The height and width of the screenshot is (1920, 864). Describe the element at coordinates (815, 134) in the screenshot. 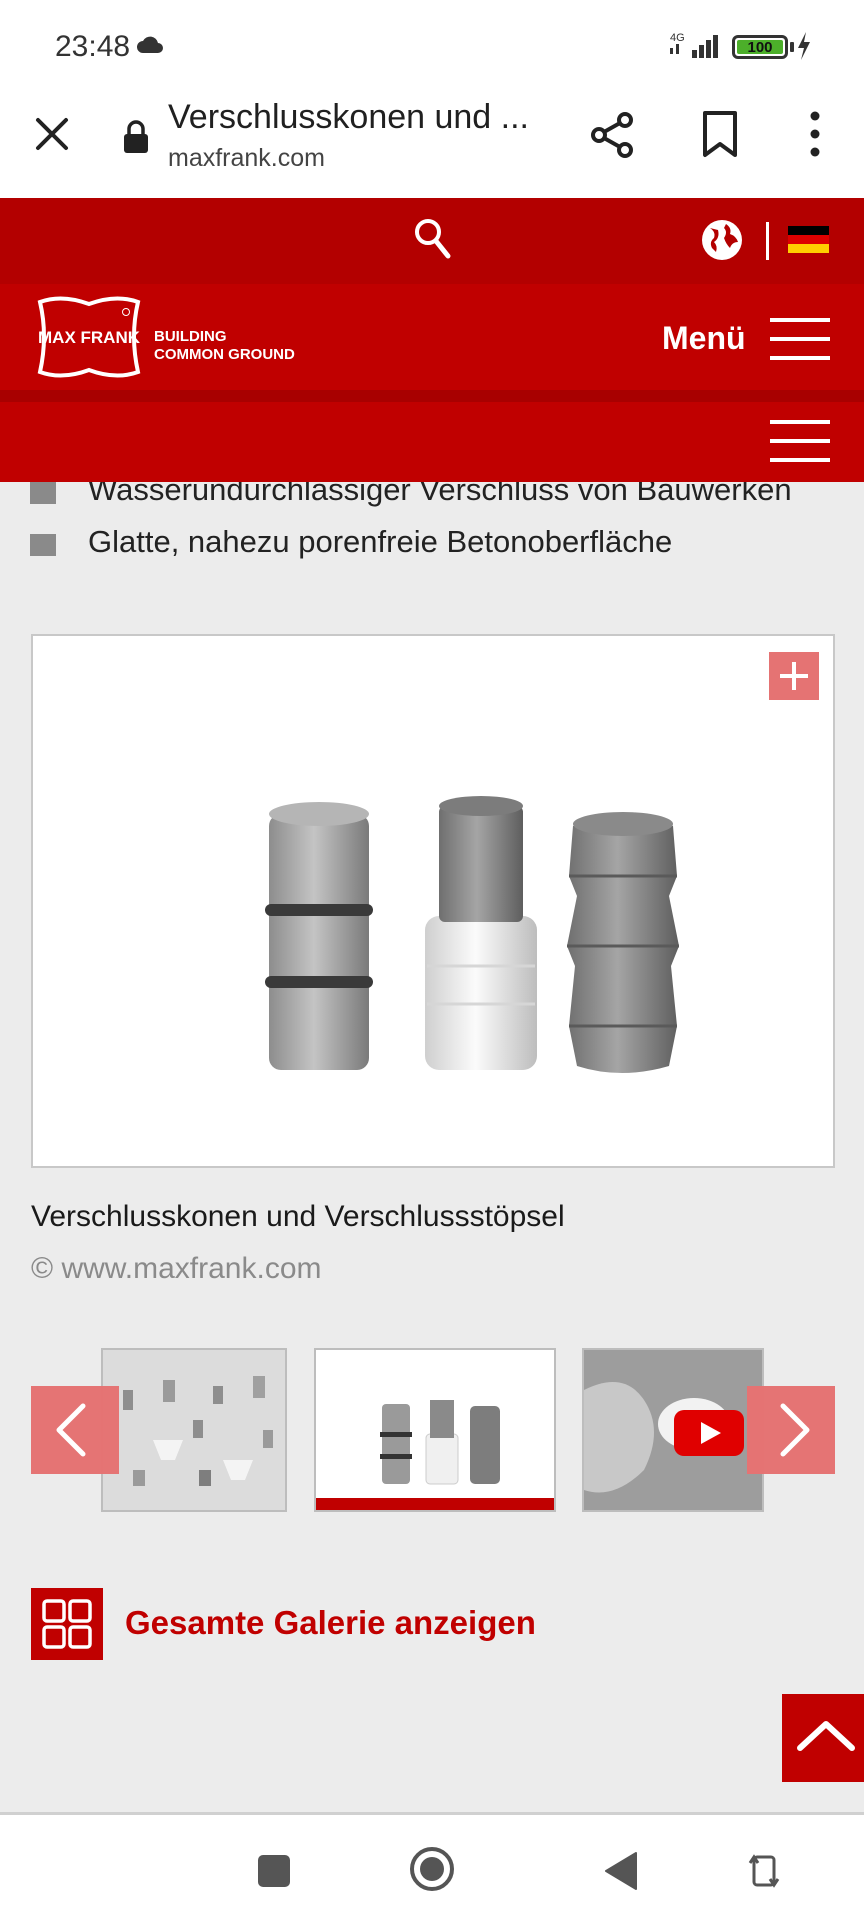

I see `more-options-button` at that location.